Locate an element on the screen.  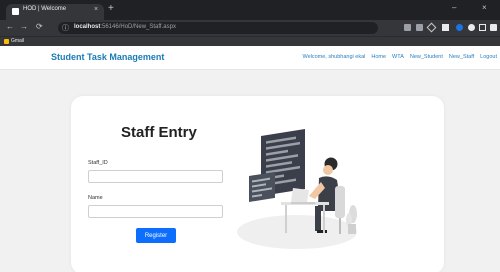
share-icon is located at coordinates (419, 27).